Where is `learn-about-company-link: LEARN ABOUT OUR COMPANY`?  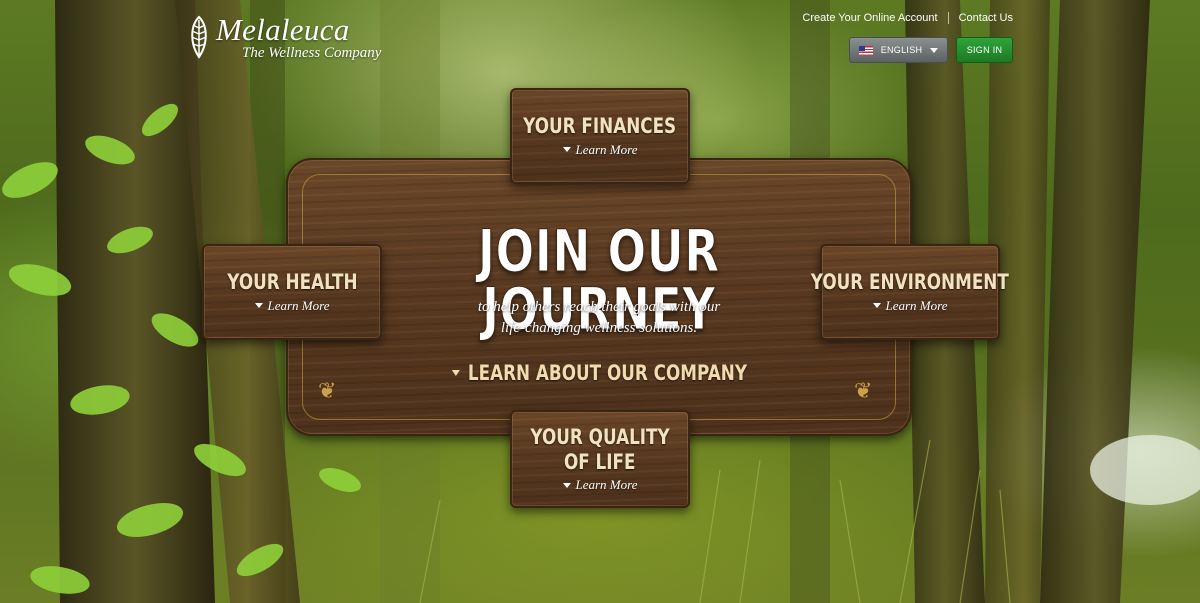
learn-about-company-link: LEARN ABOUT OUR COMPANY is located at coordinates (599, 371).